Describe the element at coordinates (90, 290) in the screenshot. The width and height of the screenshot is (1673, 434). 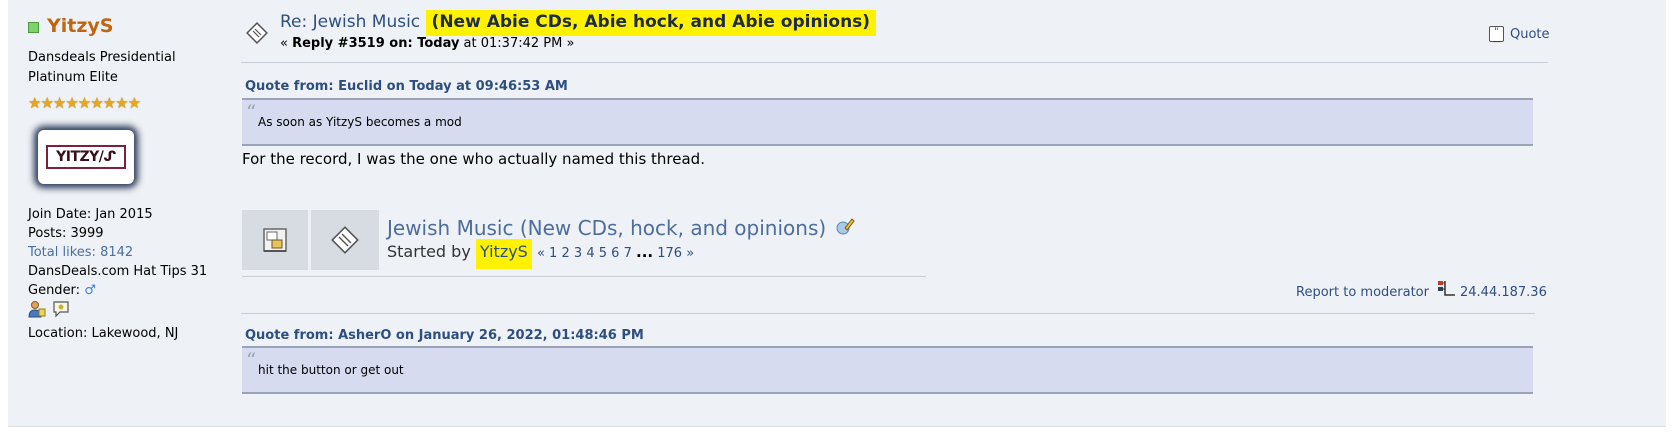
I see `male-gender-icon: ♂` at that location.